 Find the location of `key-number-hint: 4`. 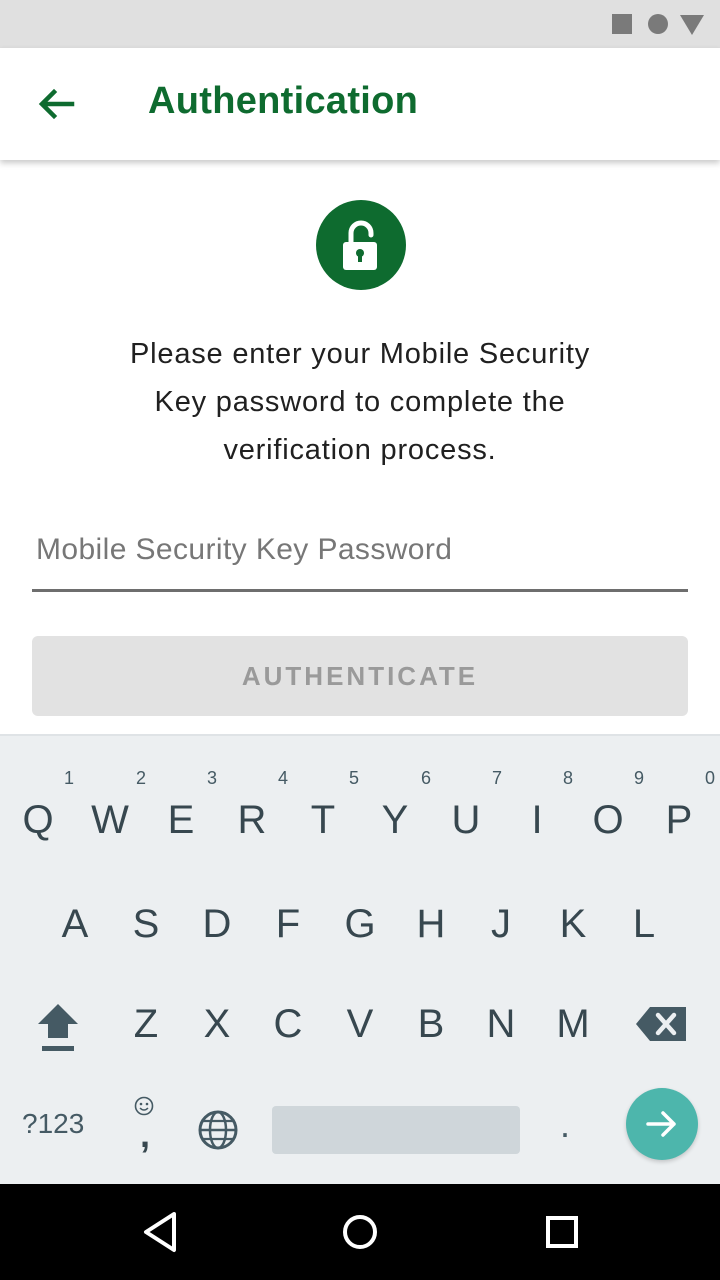

key-number-hint: 4 is located at coordinates (282, 778).